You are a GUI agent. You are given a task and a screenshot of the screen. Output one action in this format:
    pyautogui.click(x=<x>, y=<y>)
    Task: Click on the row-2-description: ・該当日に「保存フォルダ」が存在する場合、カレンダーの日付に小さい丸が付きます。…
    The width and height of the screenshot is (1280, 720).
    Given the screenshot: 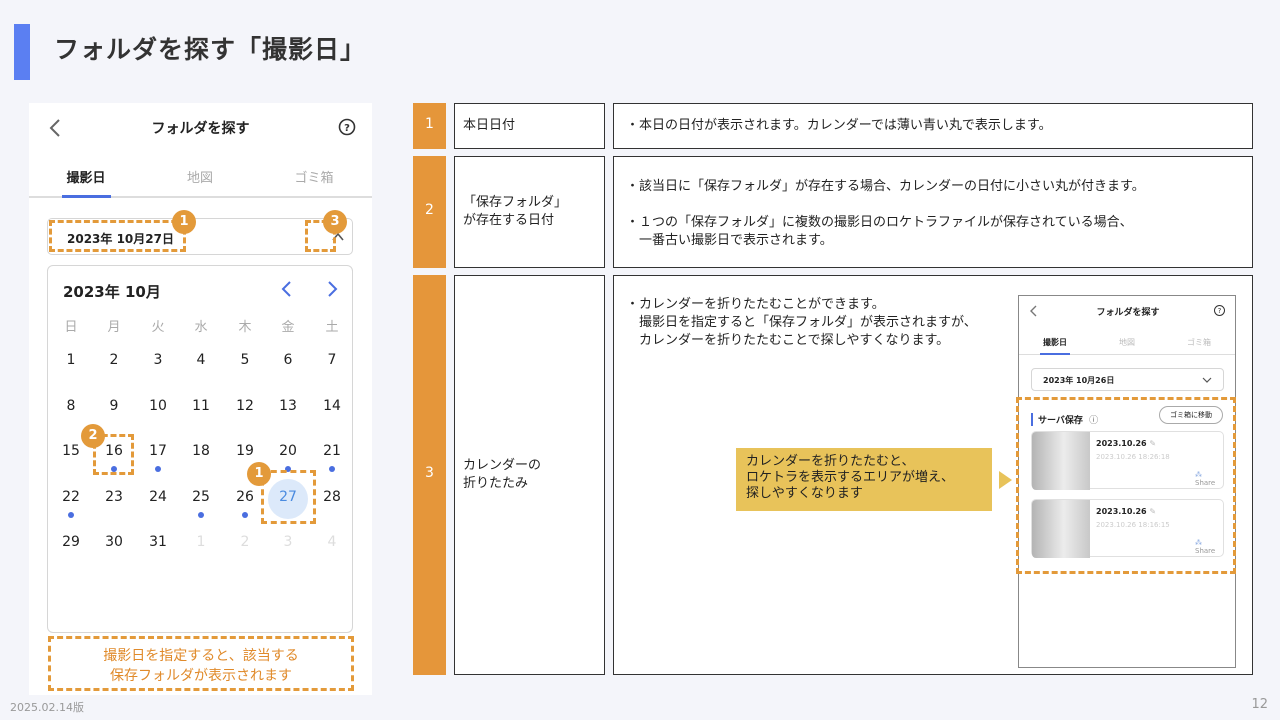 What is the action you would take?
    pyautogui.click(x=885, y=213)
    